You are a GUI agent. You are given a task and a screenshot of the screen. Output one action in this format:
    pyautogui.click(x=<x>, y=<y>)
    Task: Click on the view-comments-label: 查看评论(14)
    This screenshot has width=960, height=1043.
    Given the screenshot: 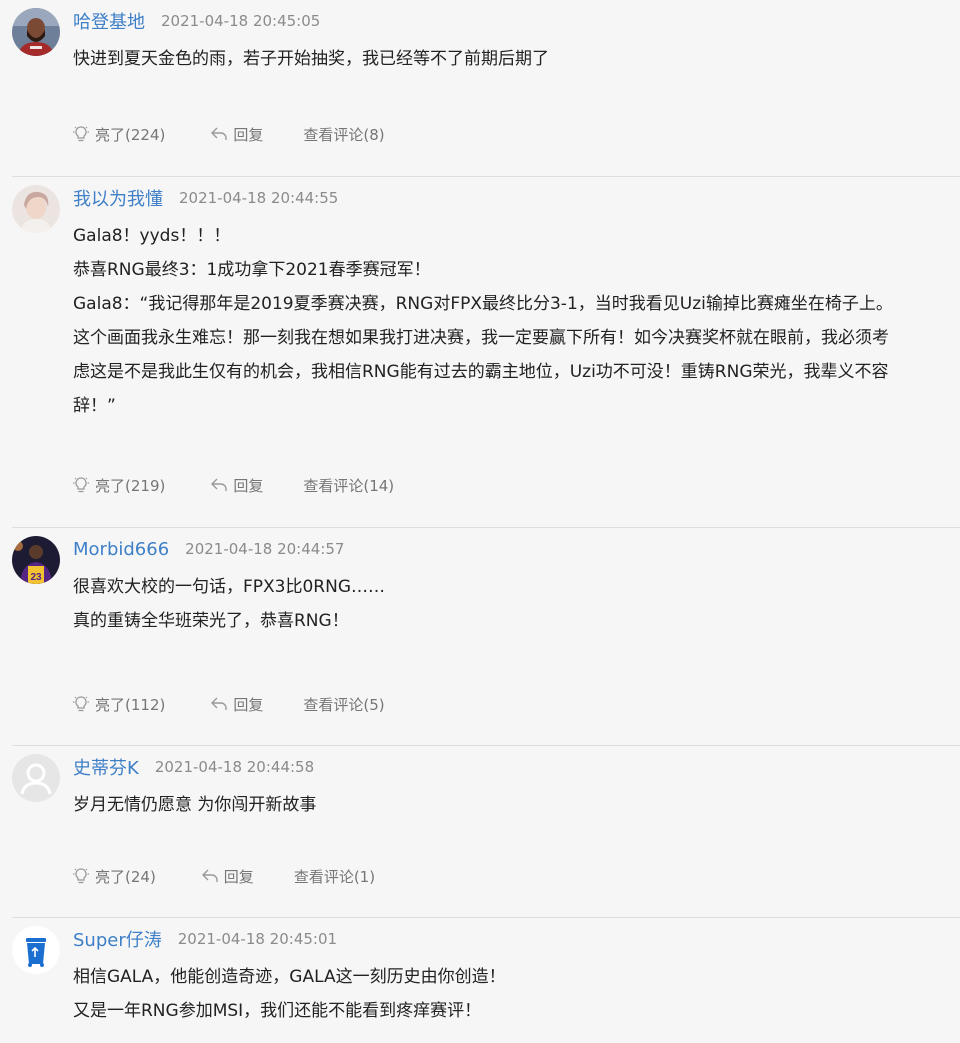 What is the action you would take?
    pyautogui.click(x=349, y=485)
    